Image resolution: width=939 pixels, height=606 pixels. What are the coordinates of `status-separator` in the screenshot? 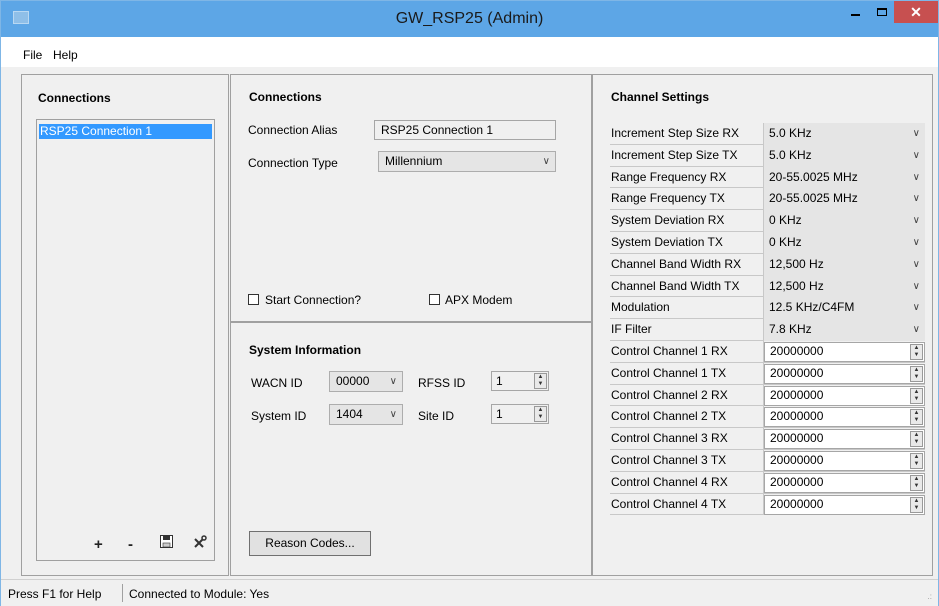 It's located at (122, 593).